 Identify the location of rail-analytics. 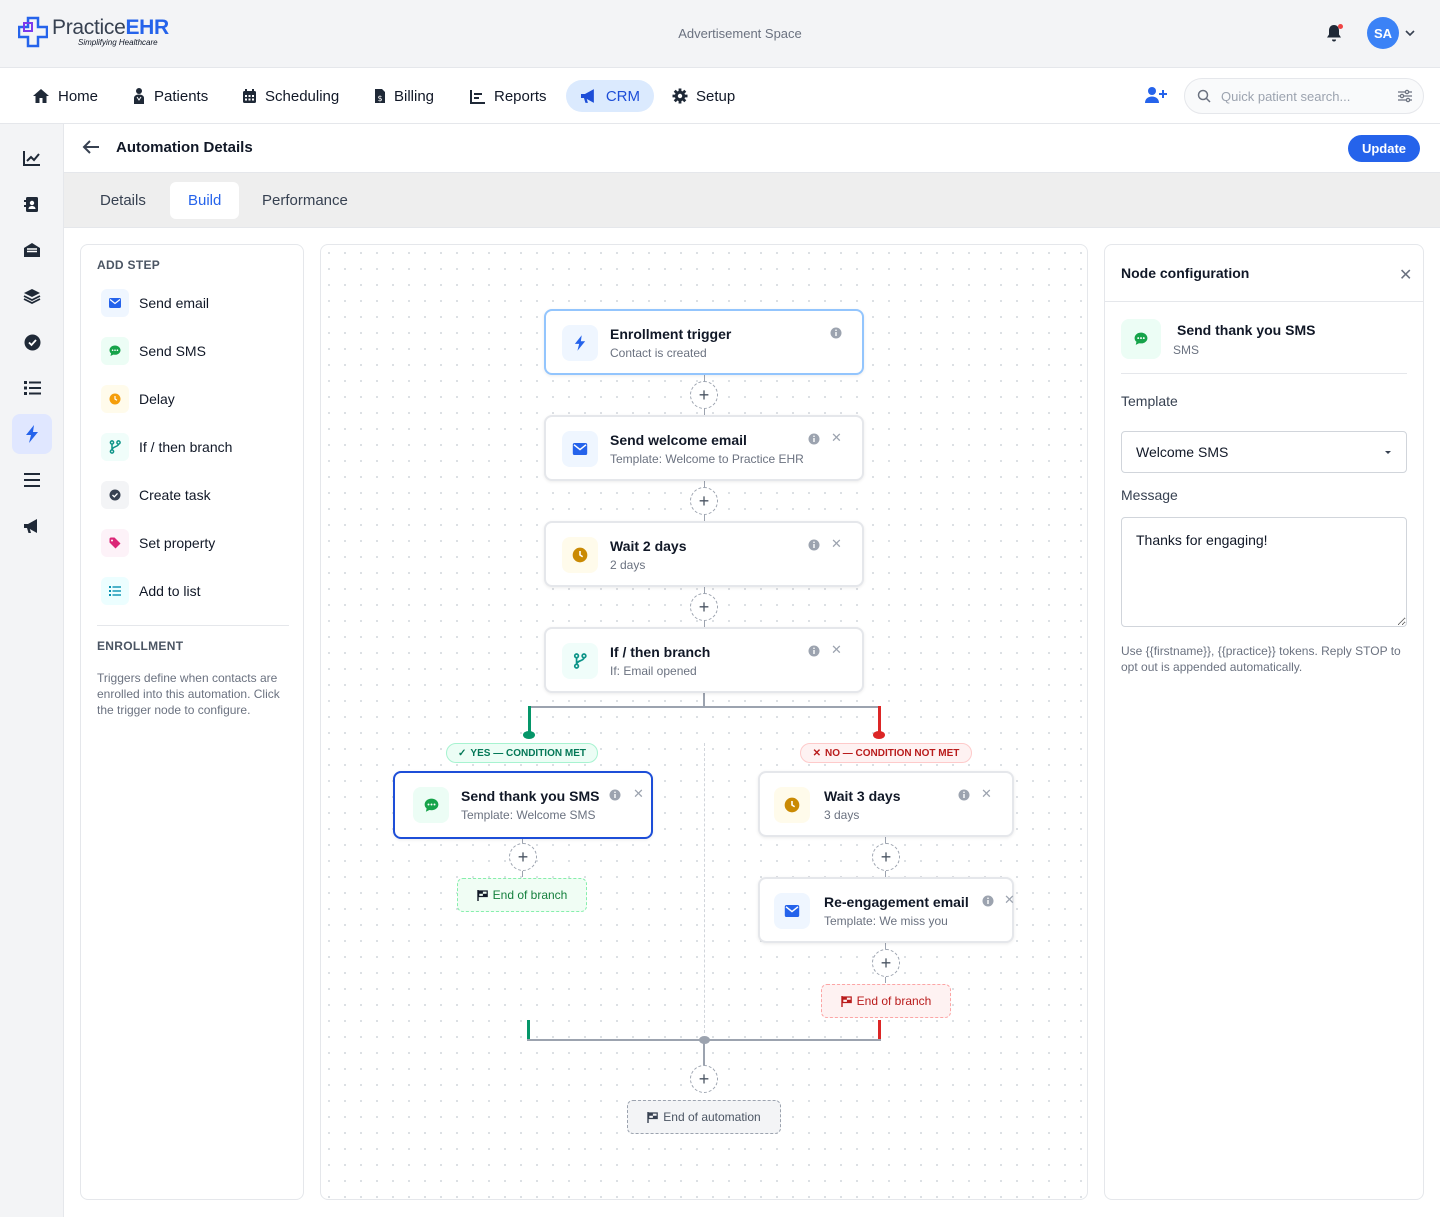
(32, 158).